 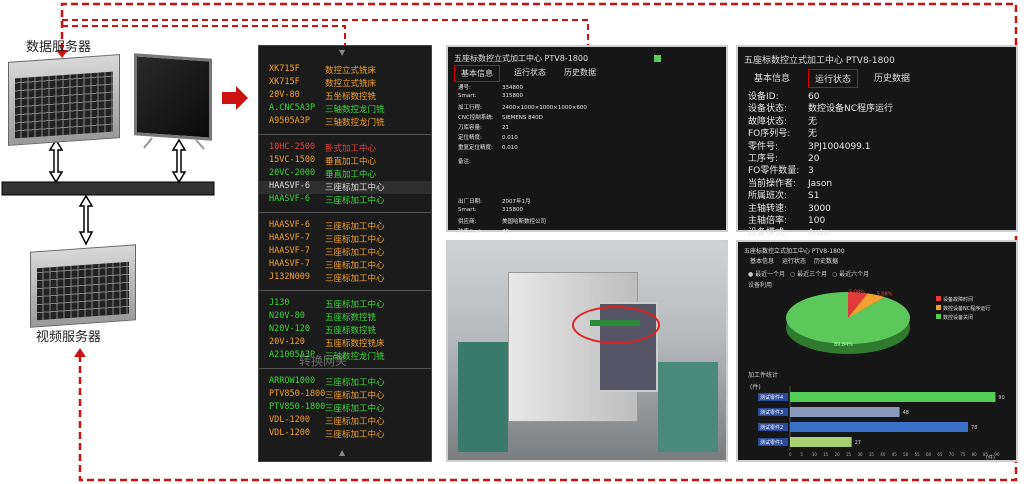 What do you see at coordinates (997, 454) in the screenshot?
I see `x-tick-label: 90` at bounding box center [997, 454].